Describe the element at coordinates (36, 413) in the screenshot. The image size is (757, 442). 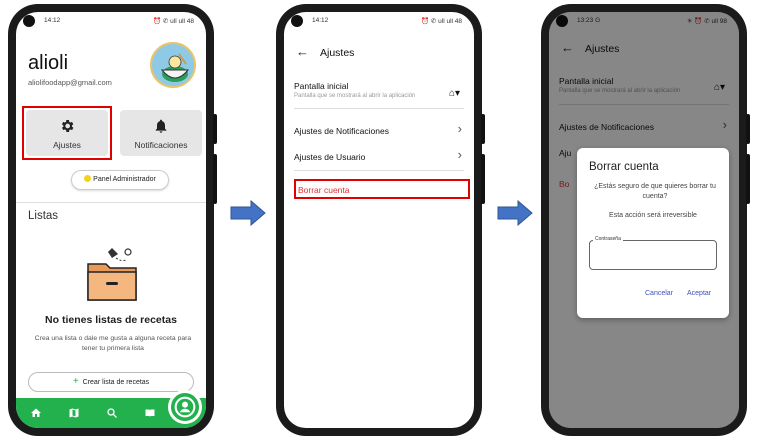
I see `home-icon` at that location.